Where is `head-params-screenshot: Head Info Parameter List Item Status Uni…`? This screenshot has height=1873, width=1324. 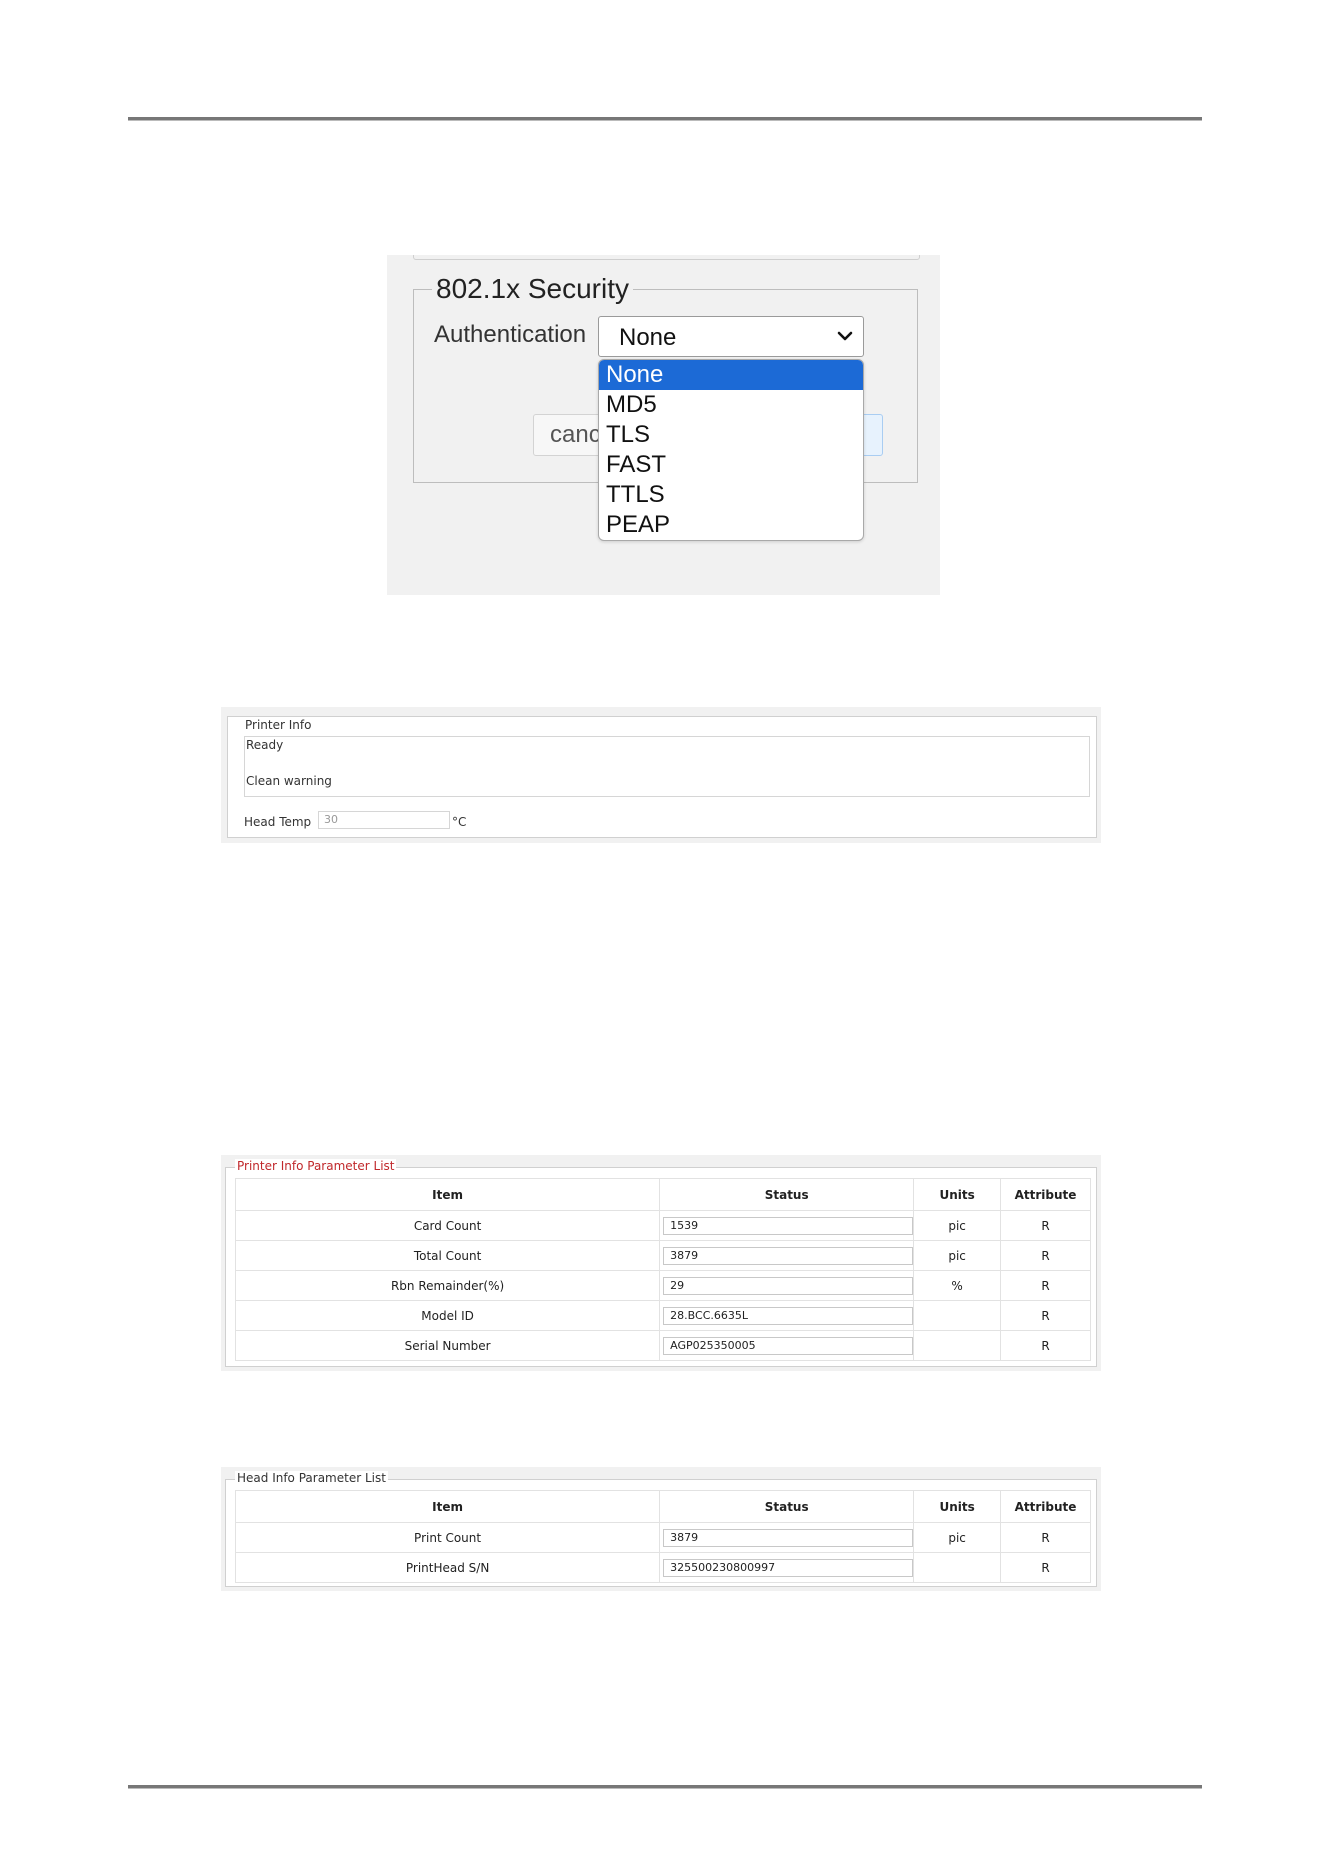
head-params-screenshot: Head Info Parameter List Item Status Uni… is located at coordinates (661, 1529).